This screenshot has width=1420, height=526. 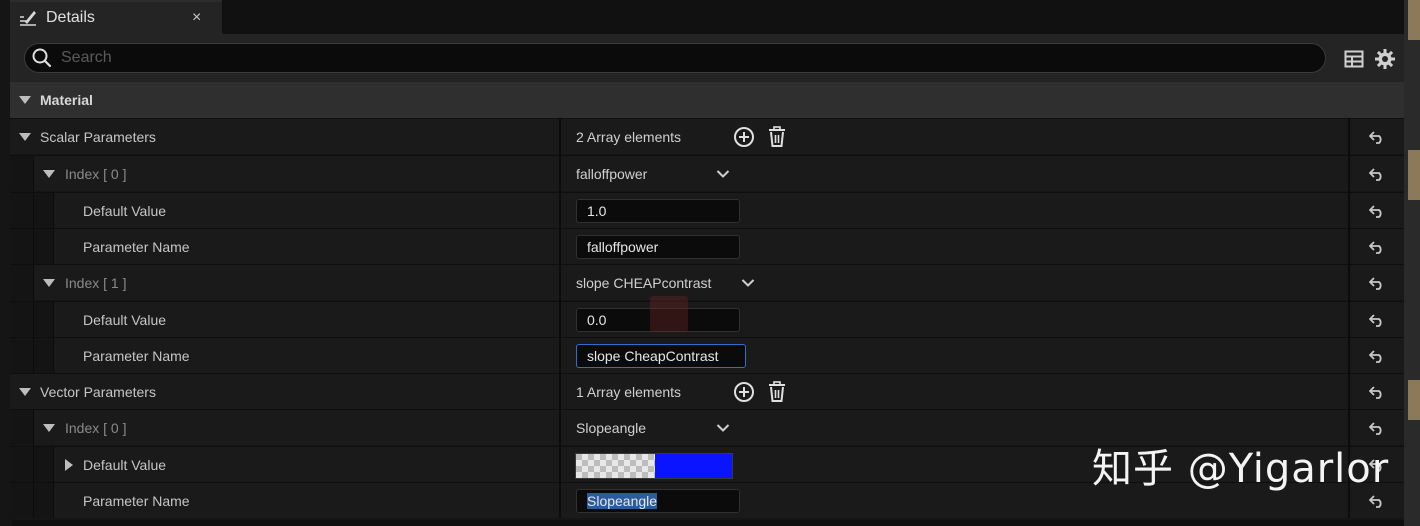 What do you see at coordinates (196, 18) in the screenshot?
I see `close-icon: ×` at bounding box center [196, 18].